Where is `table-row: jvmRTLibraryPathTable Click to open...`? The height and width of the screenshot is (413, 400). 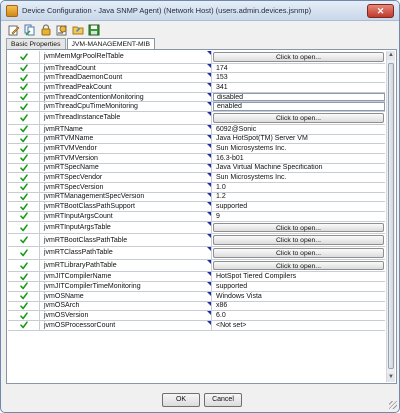 table-row: jvmRTLibraryPathTable Click to open... is located at coordinates (196, 266).